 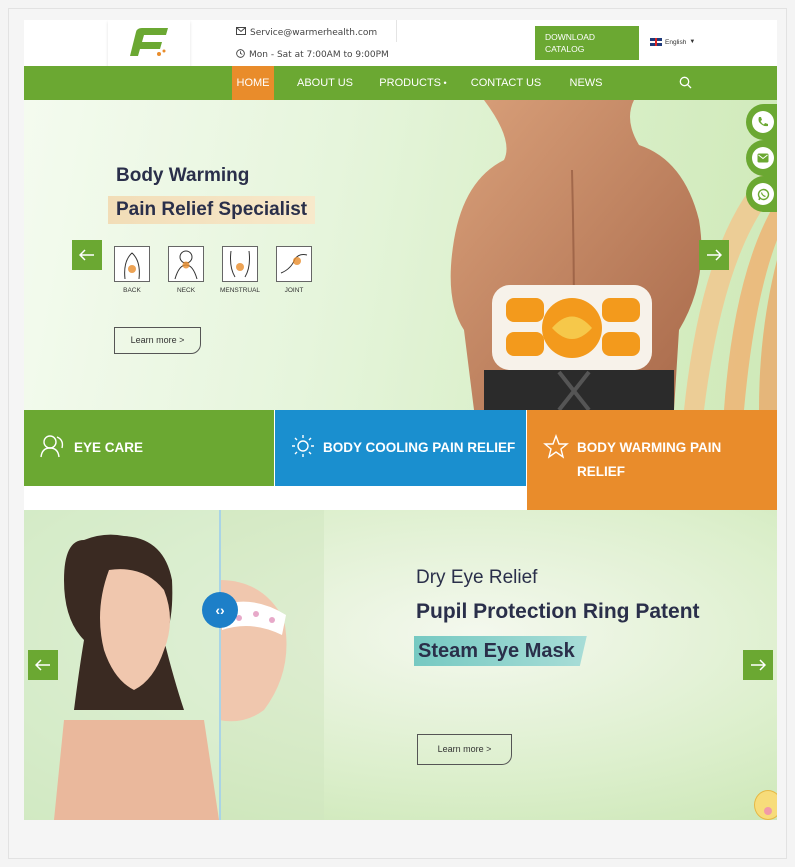 What do you see at coordinates (43, 665) in the screenshot?
I see `eye-banner-prev-arrow` at bounding box center [43, 665].